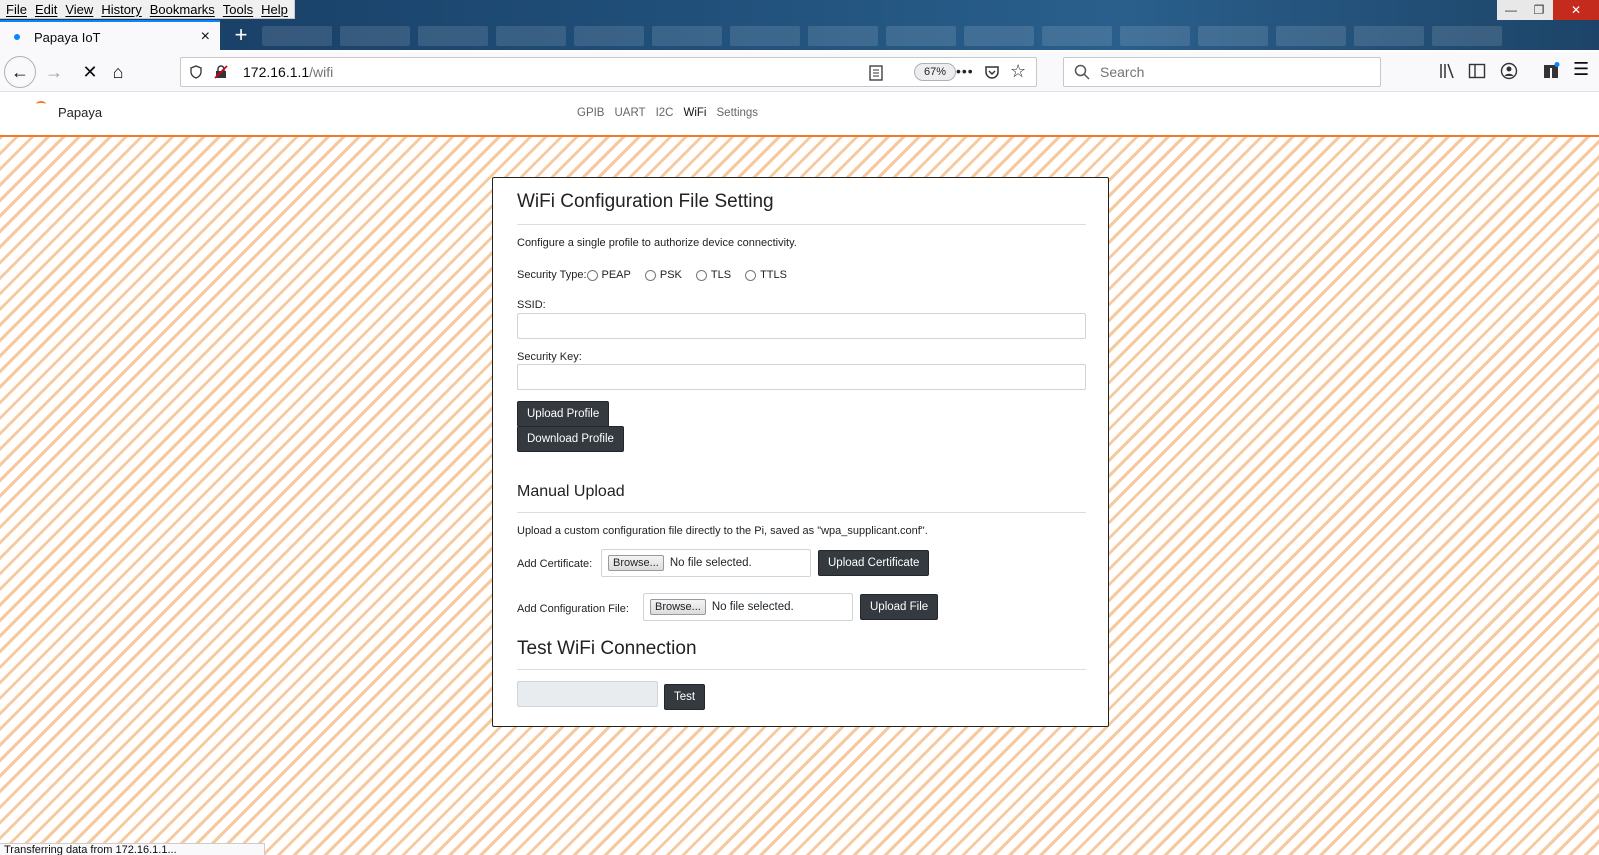 This screenshot has height=855, width=1599. I want to click on menu-file: File, so click(16, 9).